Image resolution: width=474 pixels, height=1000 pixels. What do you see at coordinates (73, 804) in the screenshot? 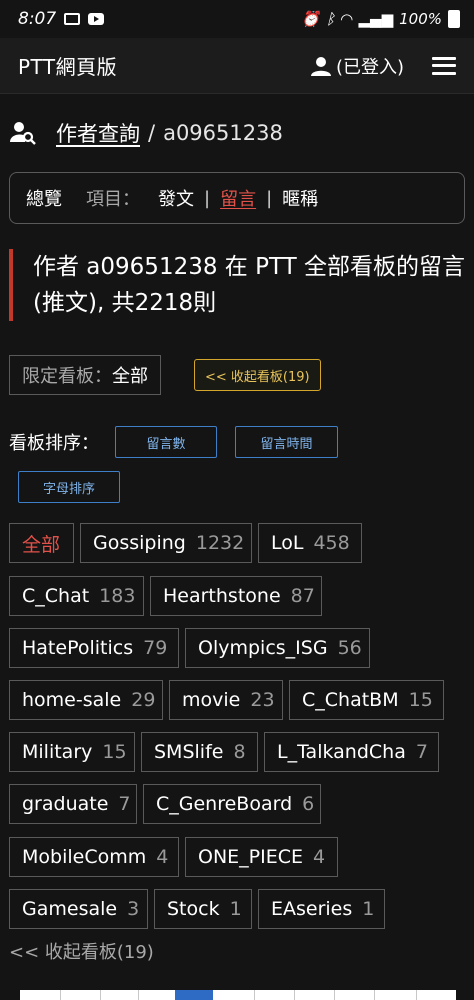
I see `board-tag: graduate 7` at bounding box center [73, 804].